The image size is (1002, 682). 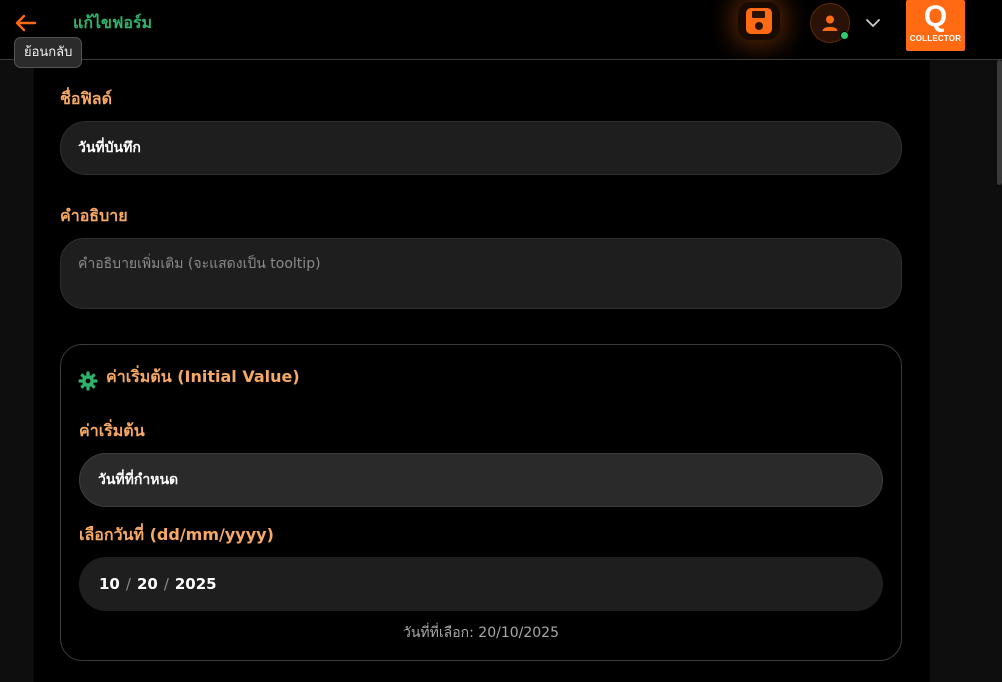 I want to click on arrow-left-icon, so click(x=26, y=23).